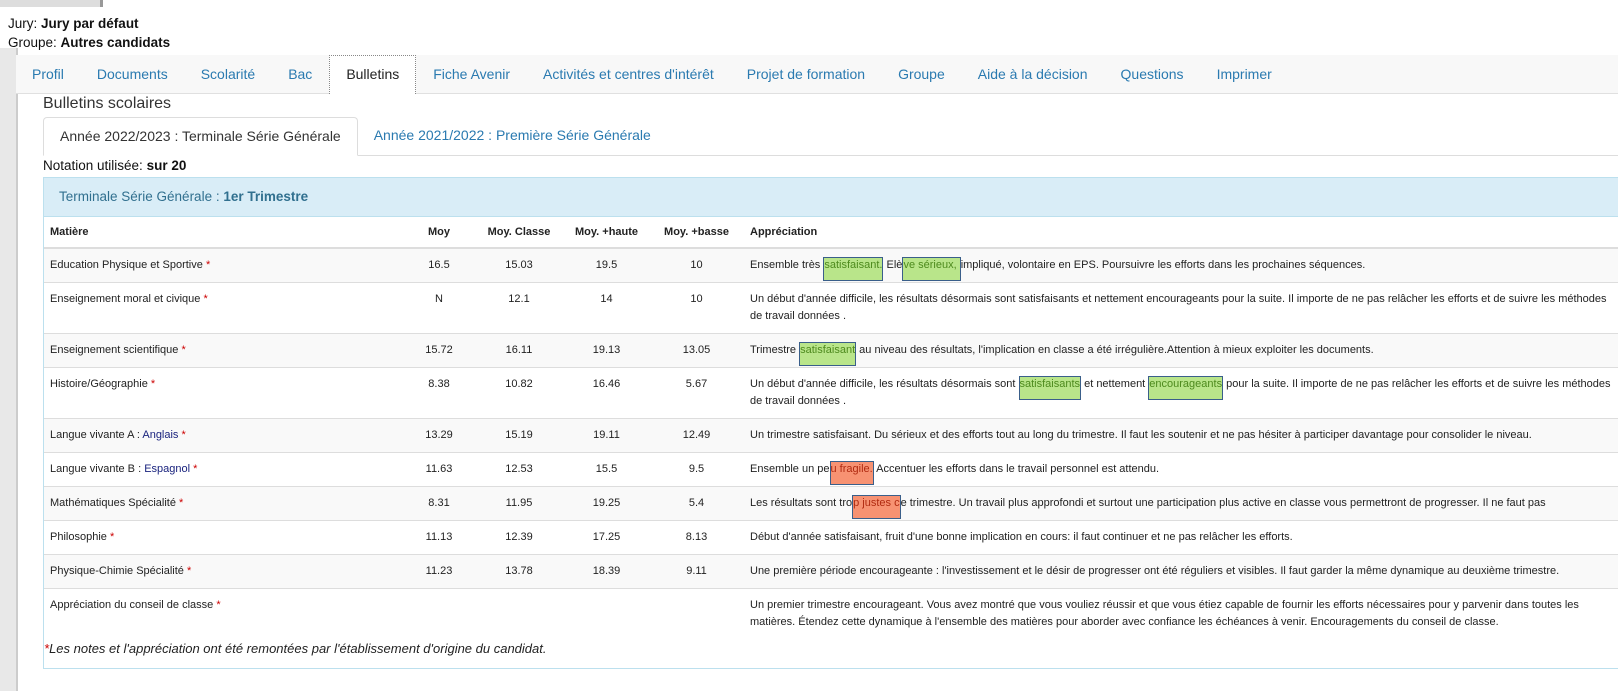 The width and height of the screenshot is (1618, 691). Describe the element at coordinates (471, 74) in the screenshot. I see `tab-fiche-avenir: Fiche Avenir` at that location.